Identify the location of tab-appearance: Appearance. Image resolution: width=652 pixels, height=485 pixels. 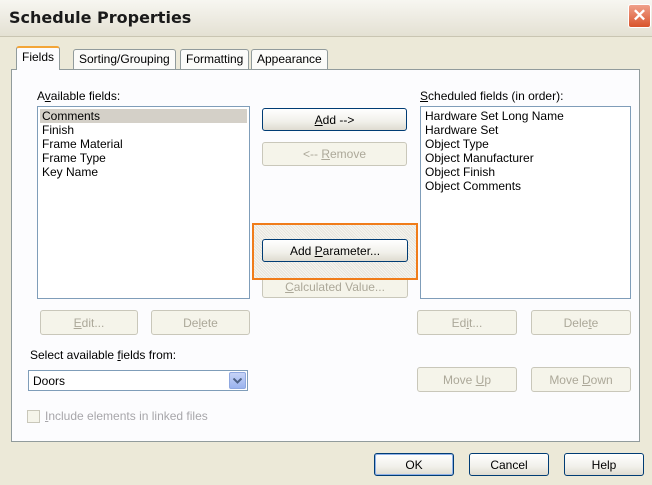
(289, 59).